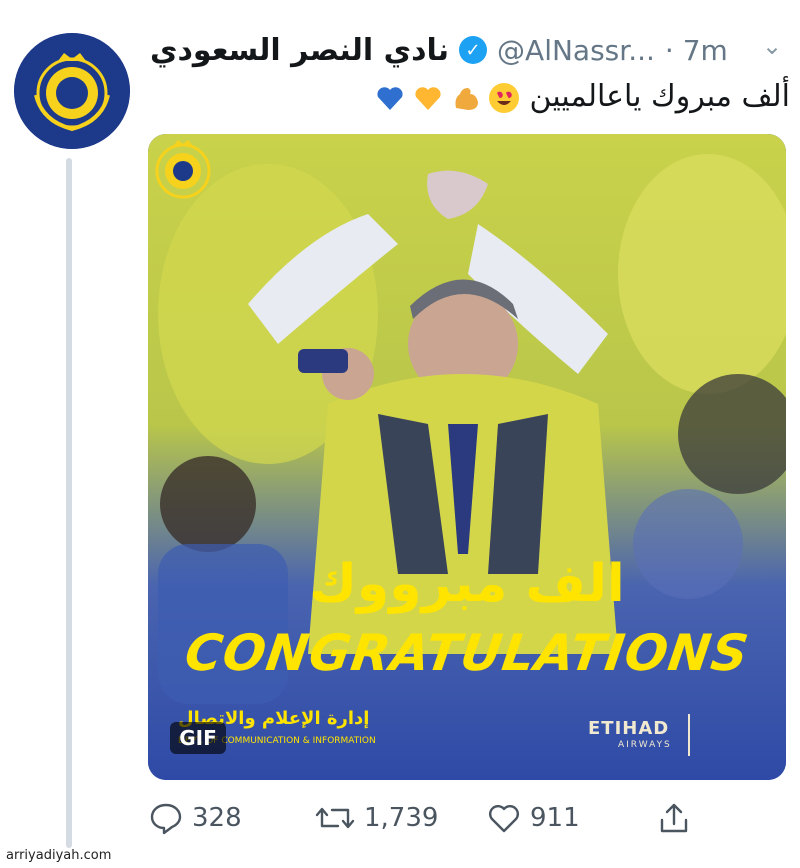 The image size is (800, 868). What do you see at coordinates (629, 728) in the screenshot?
I see `sponsor-logo: ETIHAD` at bounding box center [629, 728].